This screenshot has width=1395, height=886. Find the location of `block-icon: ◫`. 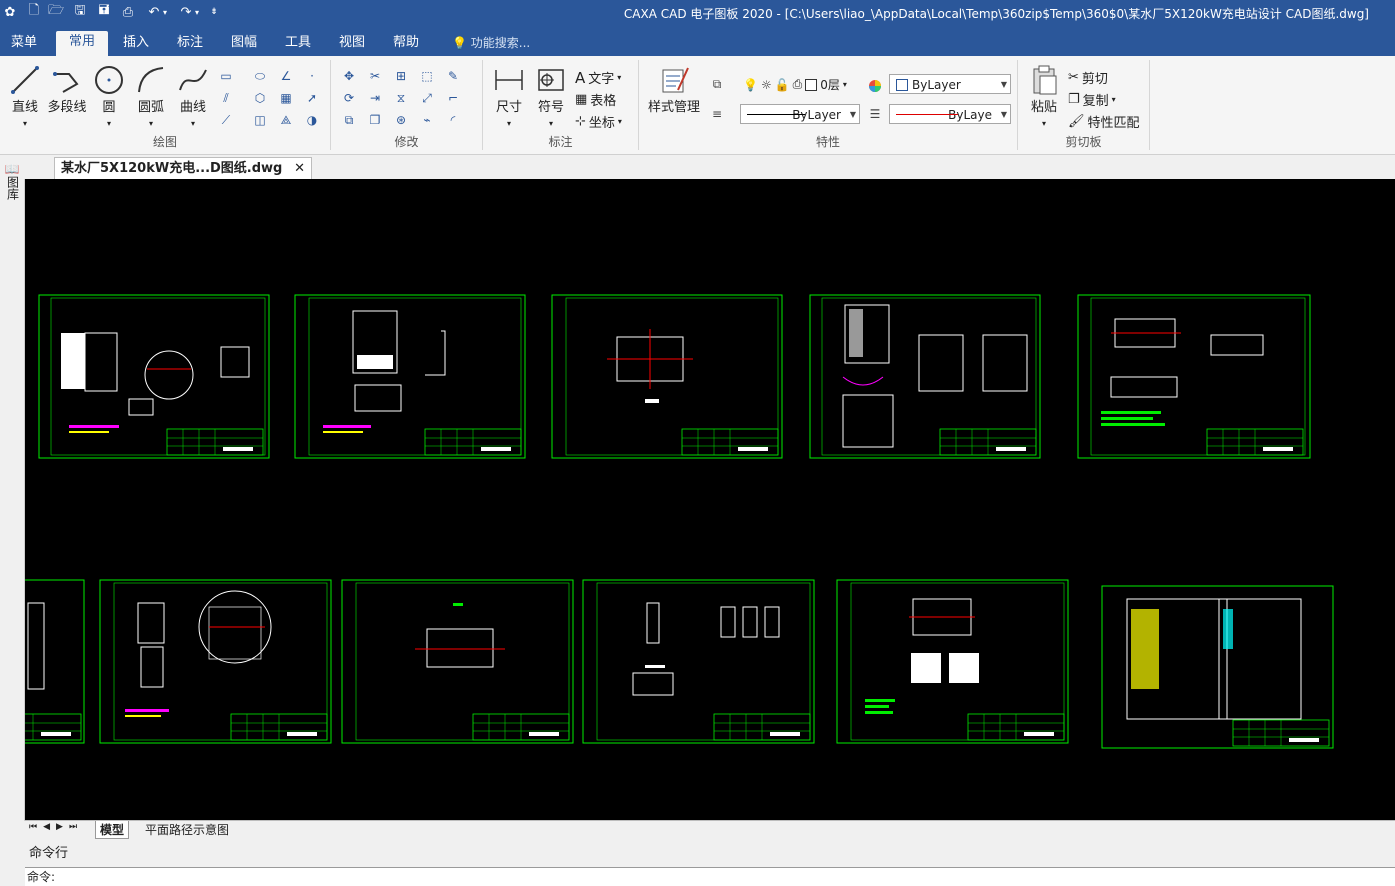

block-icon: ◫ is located at coordinates (260, 120).